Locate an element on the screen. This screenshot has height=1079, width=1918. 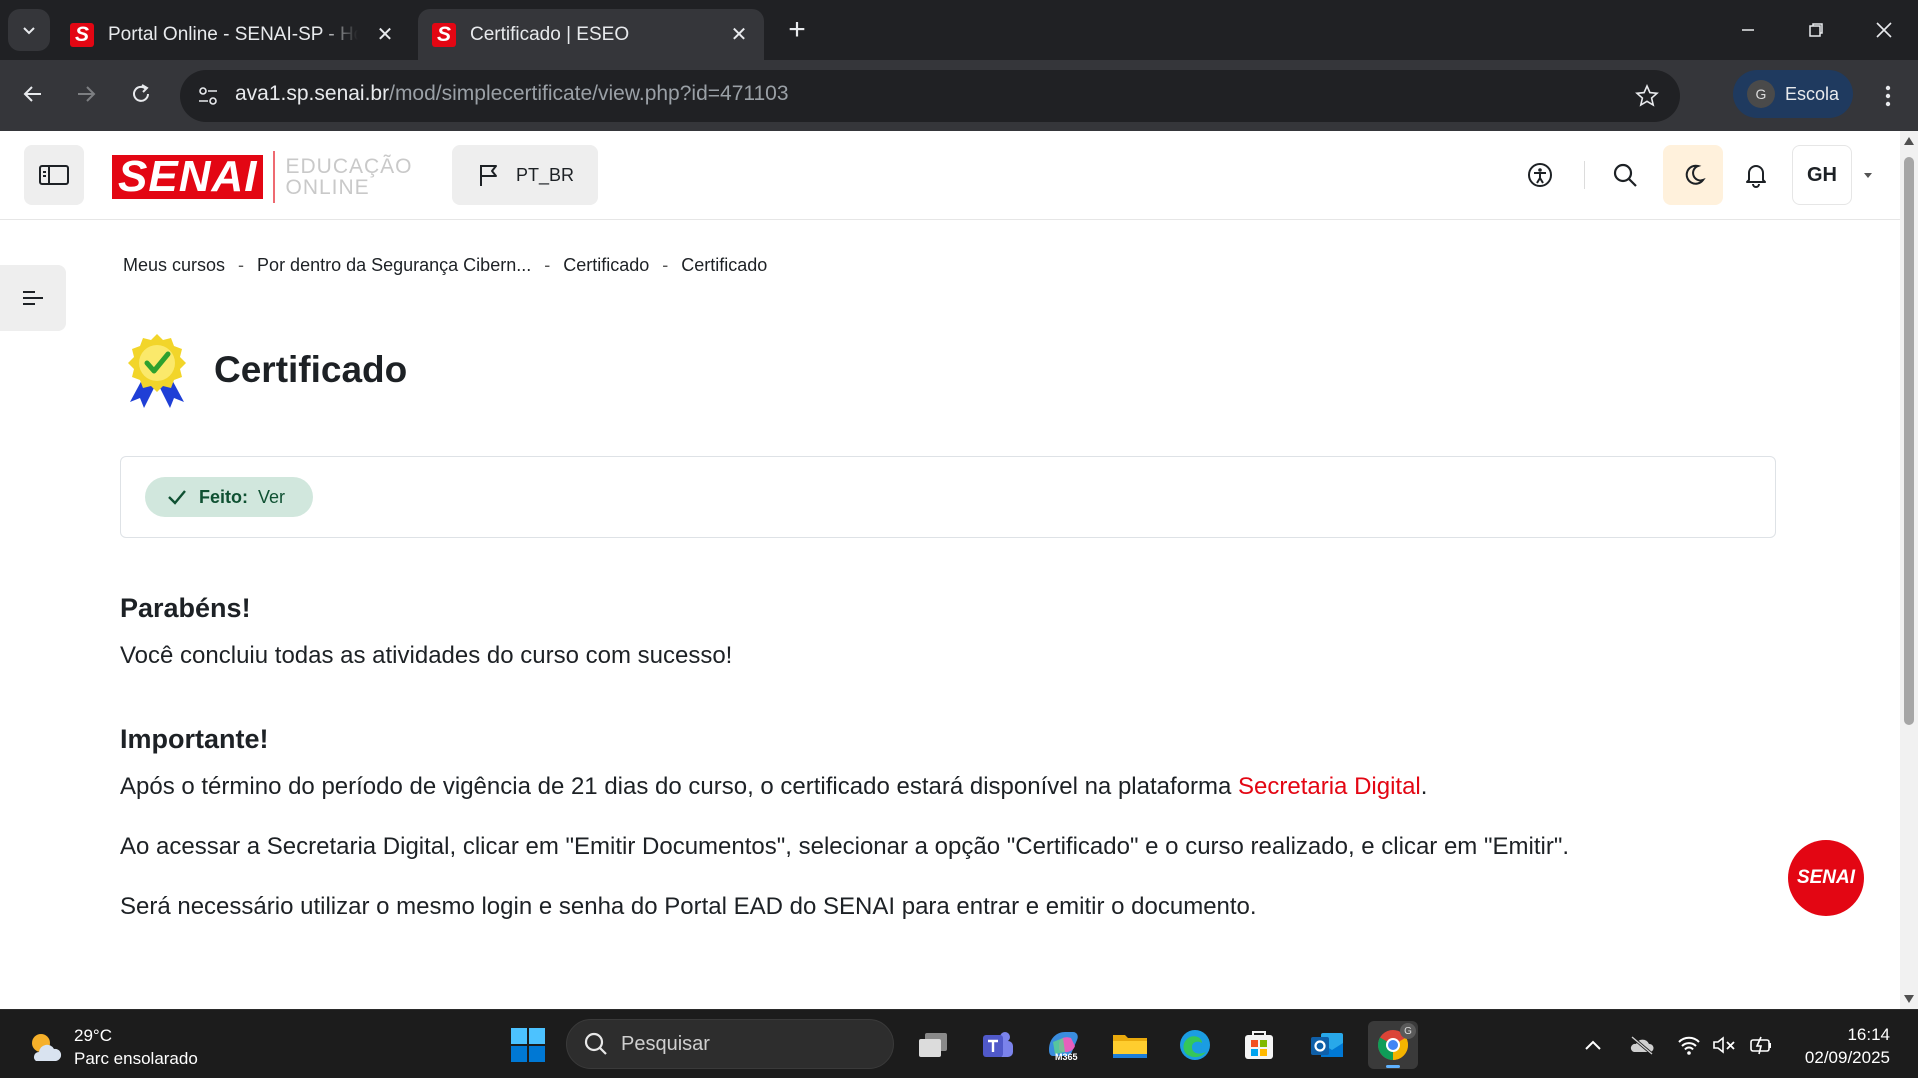
back-button is located at coordinates (33, 94).